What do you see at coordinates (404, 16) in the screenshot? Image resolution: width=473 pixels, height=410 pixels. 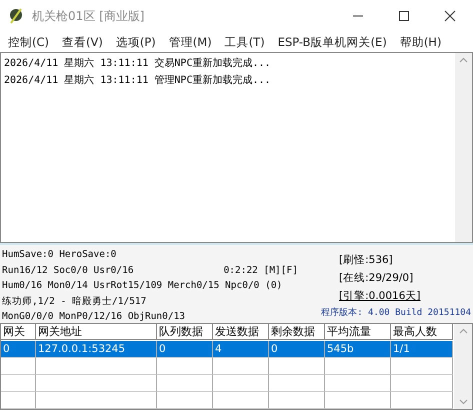 I see `maximize-icon` at bounding box center [404, 16].